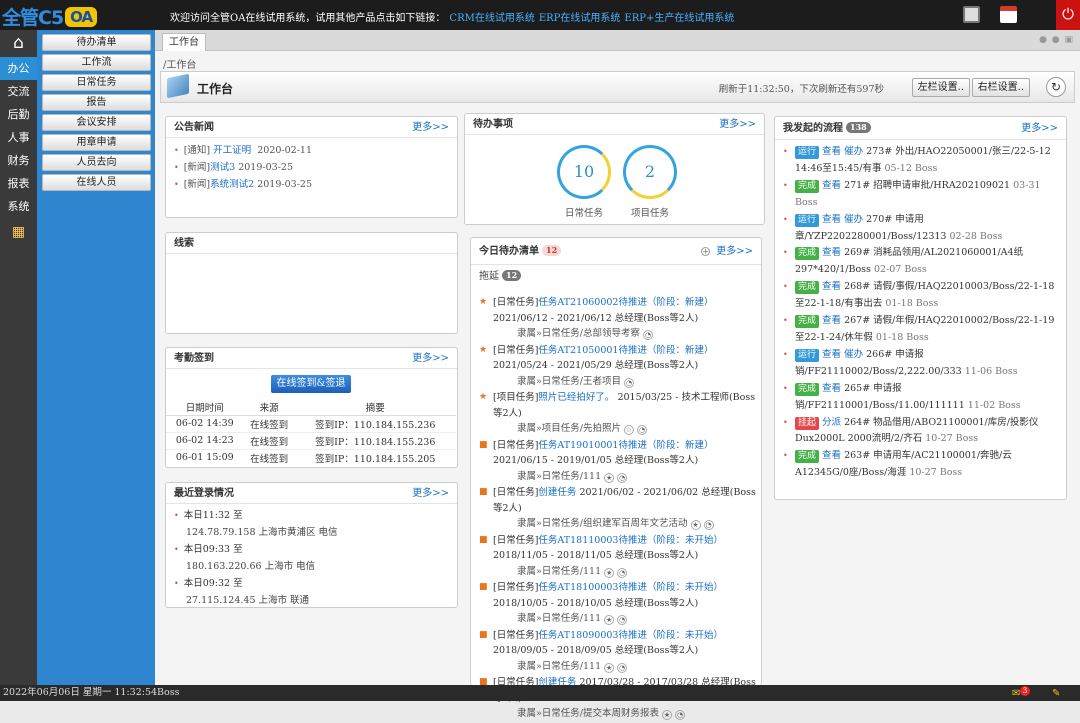 The height and width of the screenshot is (723, 1080). What do you see at coordinates (734, 251) in the screenshot?
I see `todo-more-link: 更多>>` at bounding box center [734, 251].